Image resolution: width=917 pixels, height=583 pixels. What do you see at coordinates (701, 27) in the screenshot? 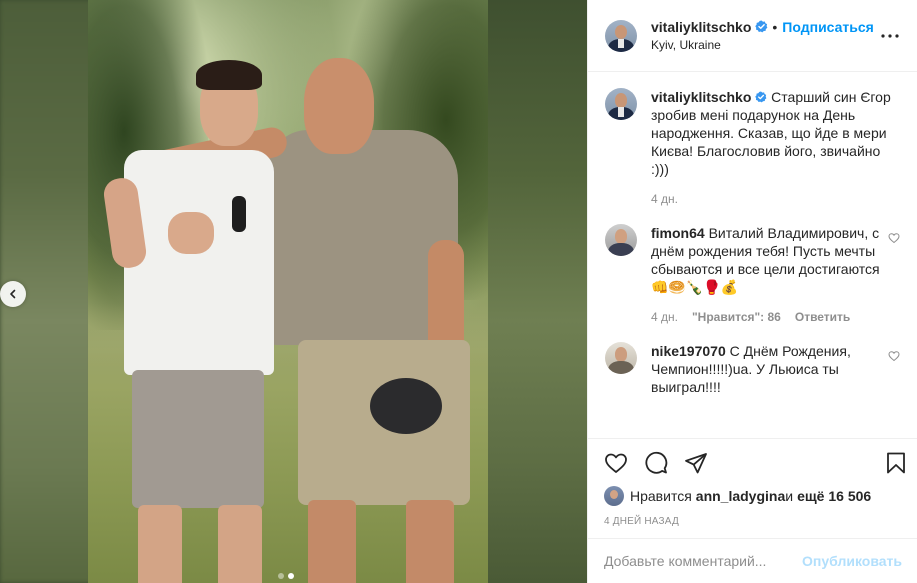
I see `author-username: vitaliyklitschko` at bounding box center [701, 27].